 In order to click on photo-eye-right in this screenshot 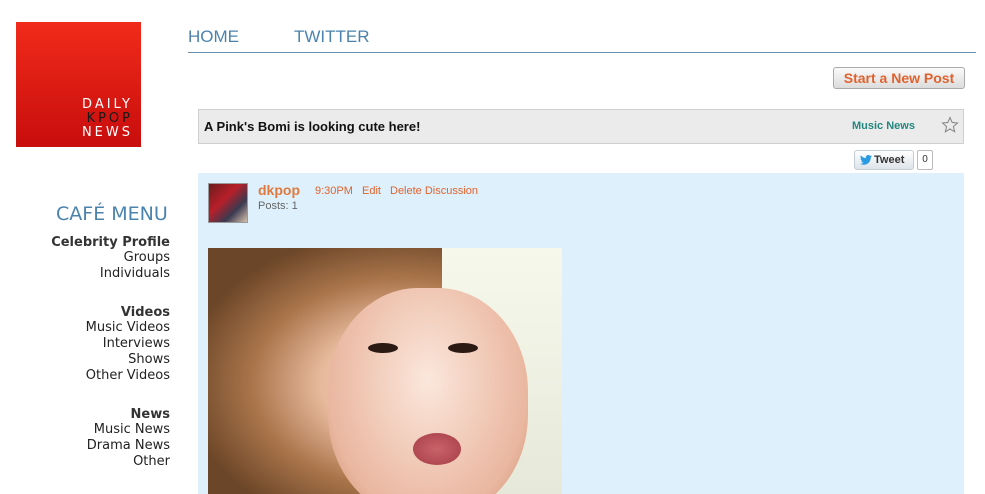, I will do `click(463, 348)`.